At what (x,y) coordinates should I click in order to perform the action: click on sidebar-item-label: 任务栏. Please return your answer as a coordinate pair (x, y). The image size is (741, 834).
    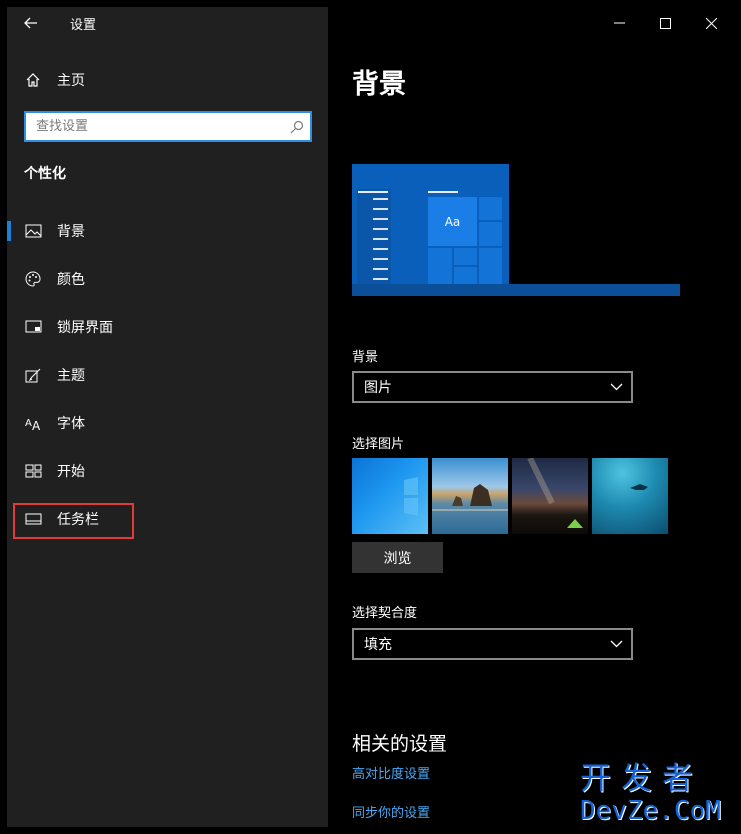
    Looking at the image, I should click on (78, 520).